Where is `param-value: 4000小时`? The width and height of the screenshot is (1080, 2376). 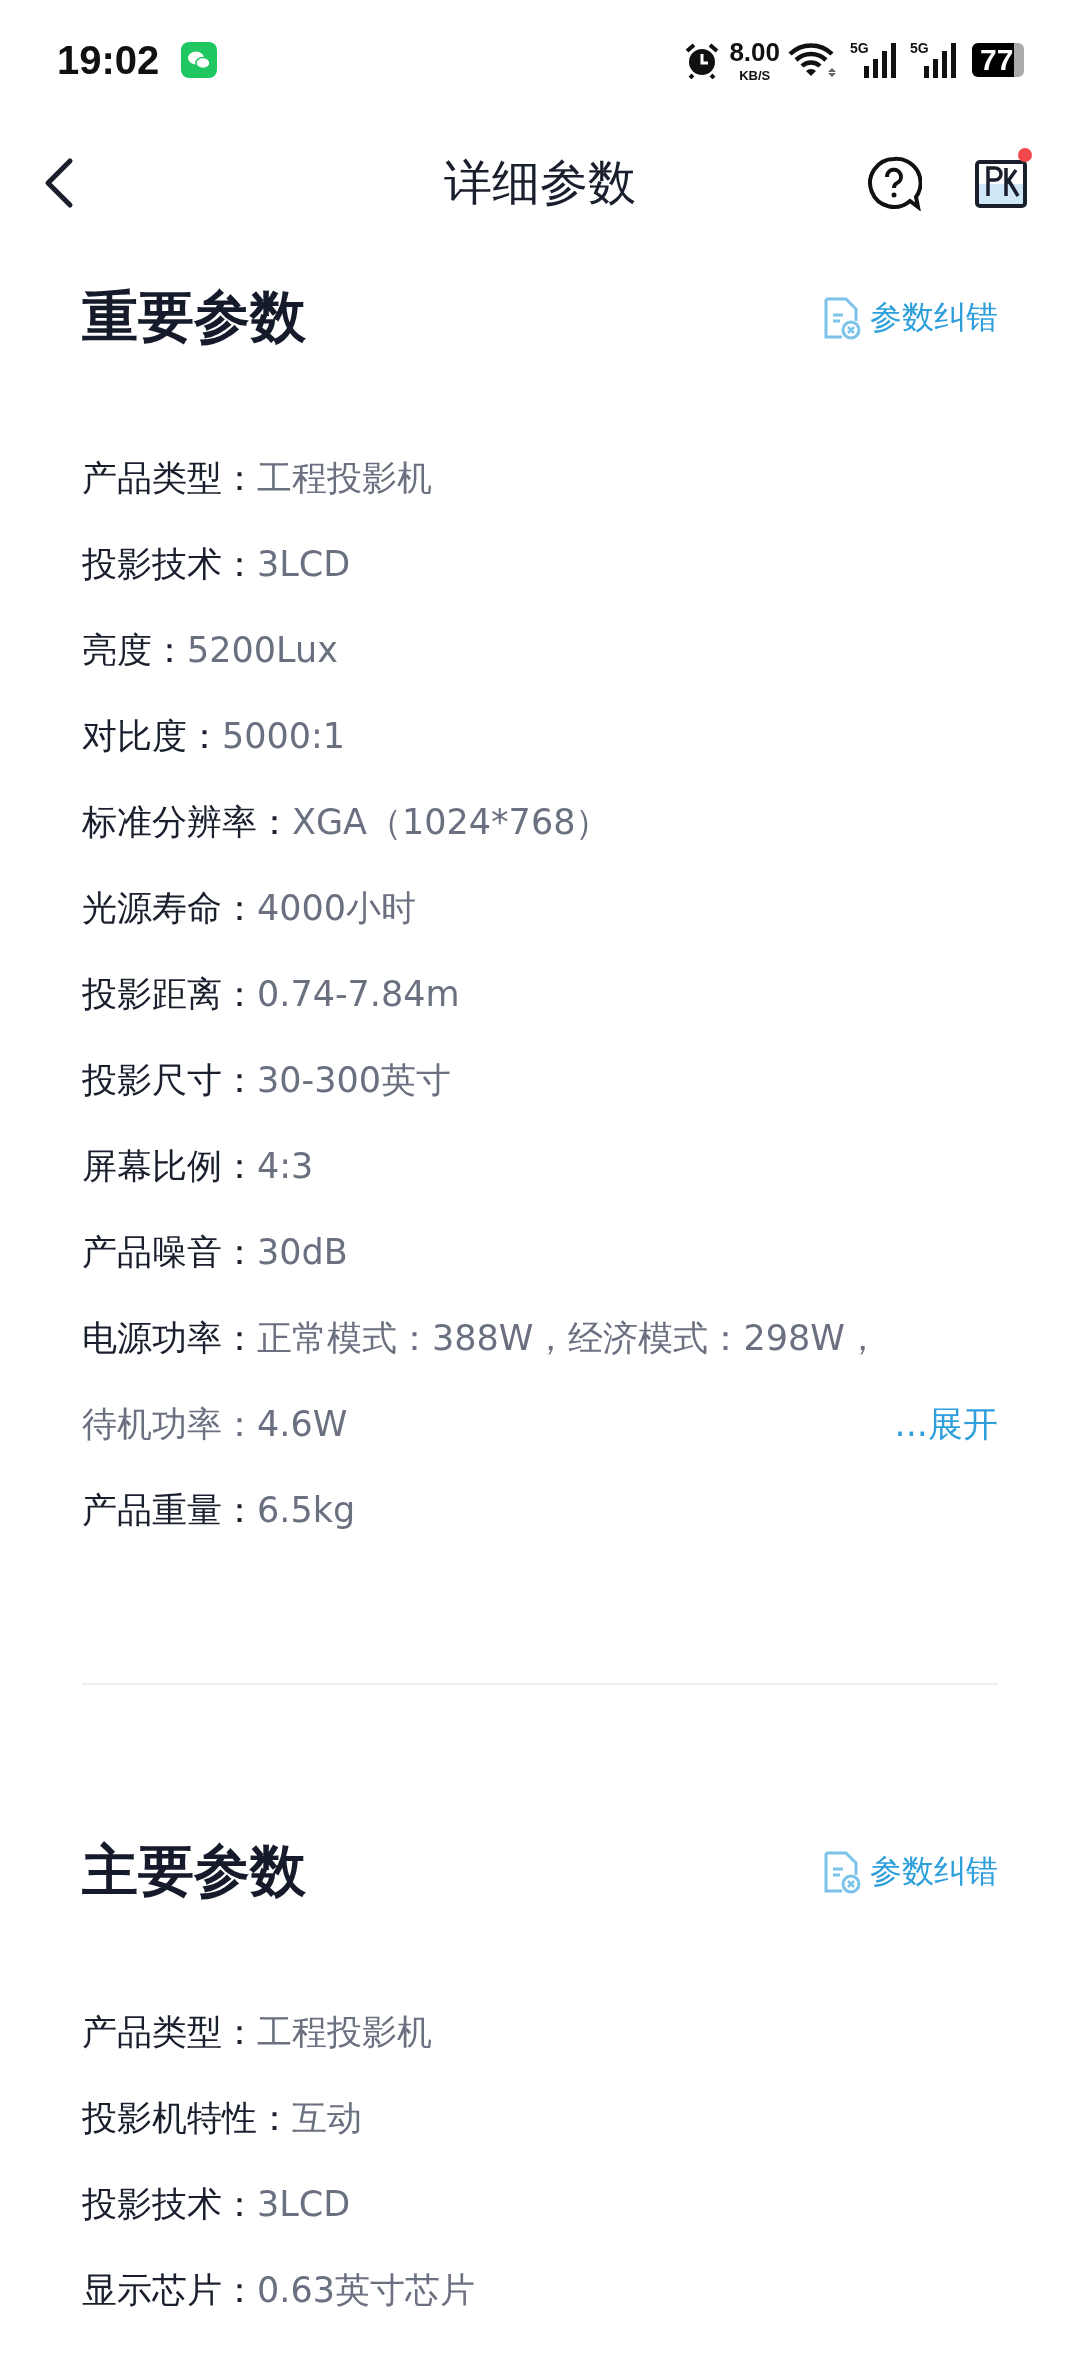
param-value: 4000小时 is located at coordinates (337, 908).